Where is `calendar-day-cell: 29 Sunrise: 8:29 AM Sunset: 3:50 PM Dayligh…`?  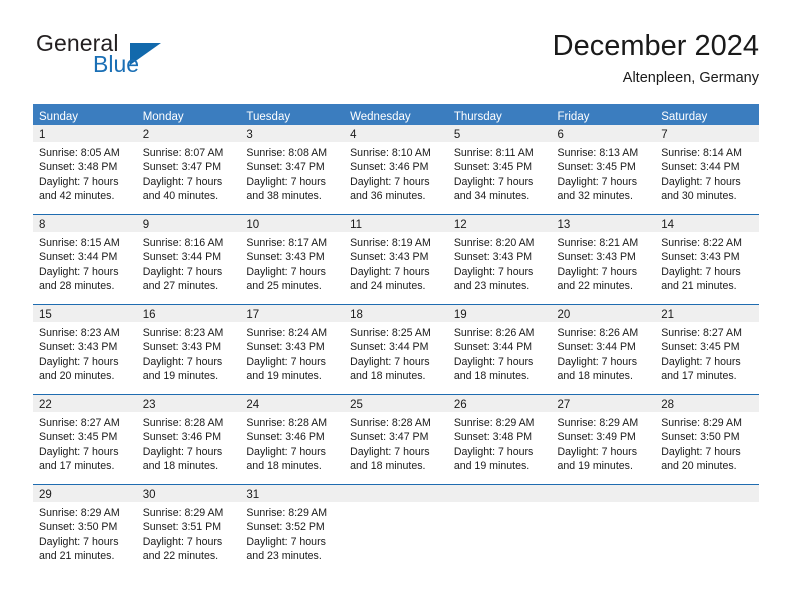 calendar-day-cell: 29 Sunrise: 8:29 AM Sunset: 3:50 PM Dayligh… is located at coordinates (85, 529).